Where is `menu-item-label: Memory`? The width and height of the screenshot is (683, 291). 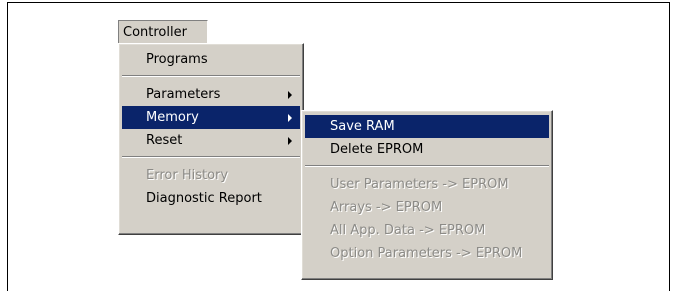 menu-item-label: Memory is located at coordinates (172, 117).